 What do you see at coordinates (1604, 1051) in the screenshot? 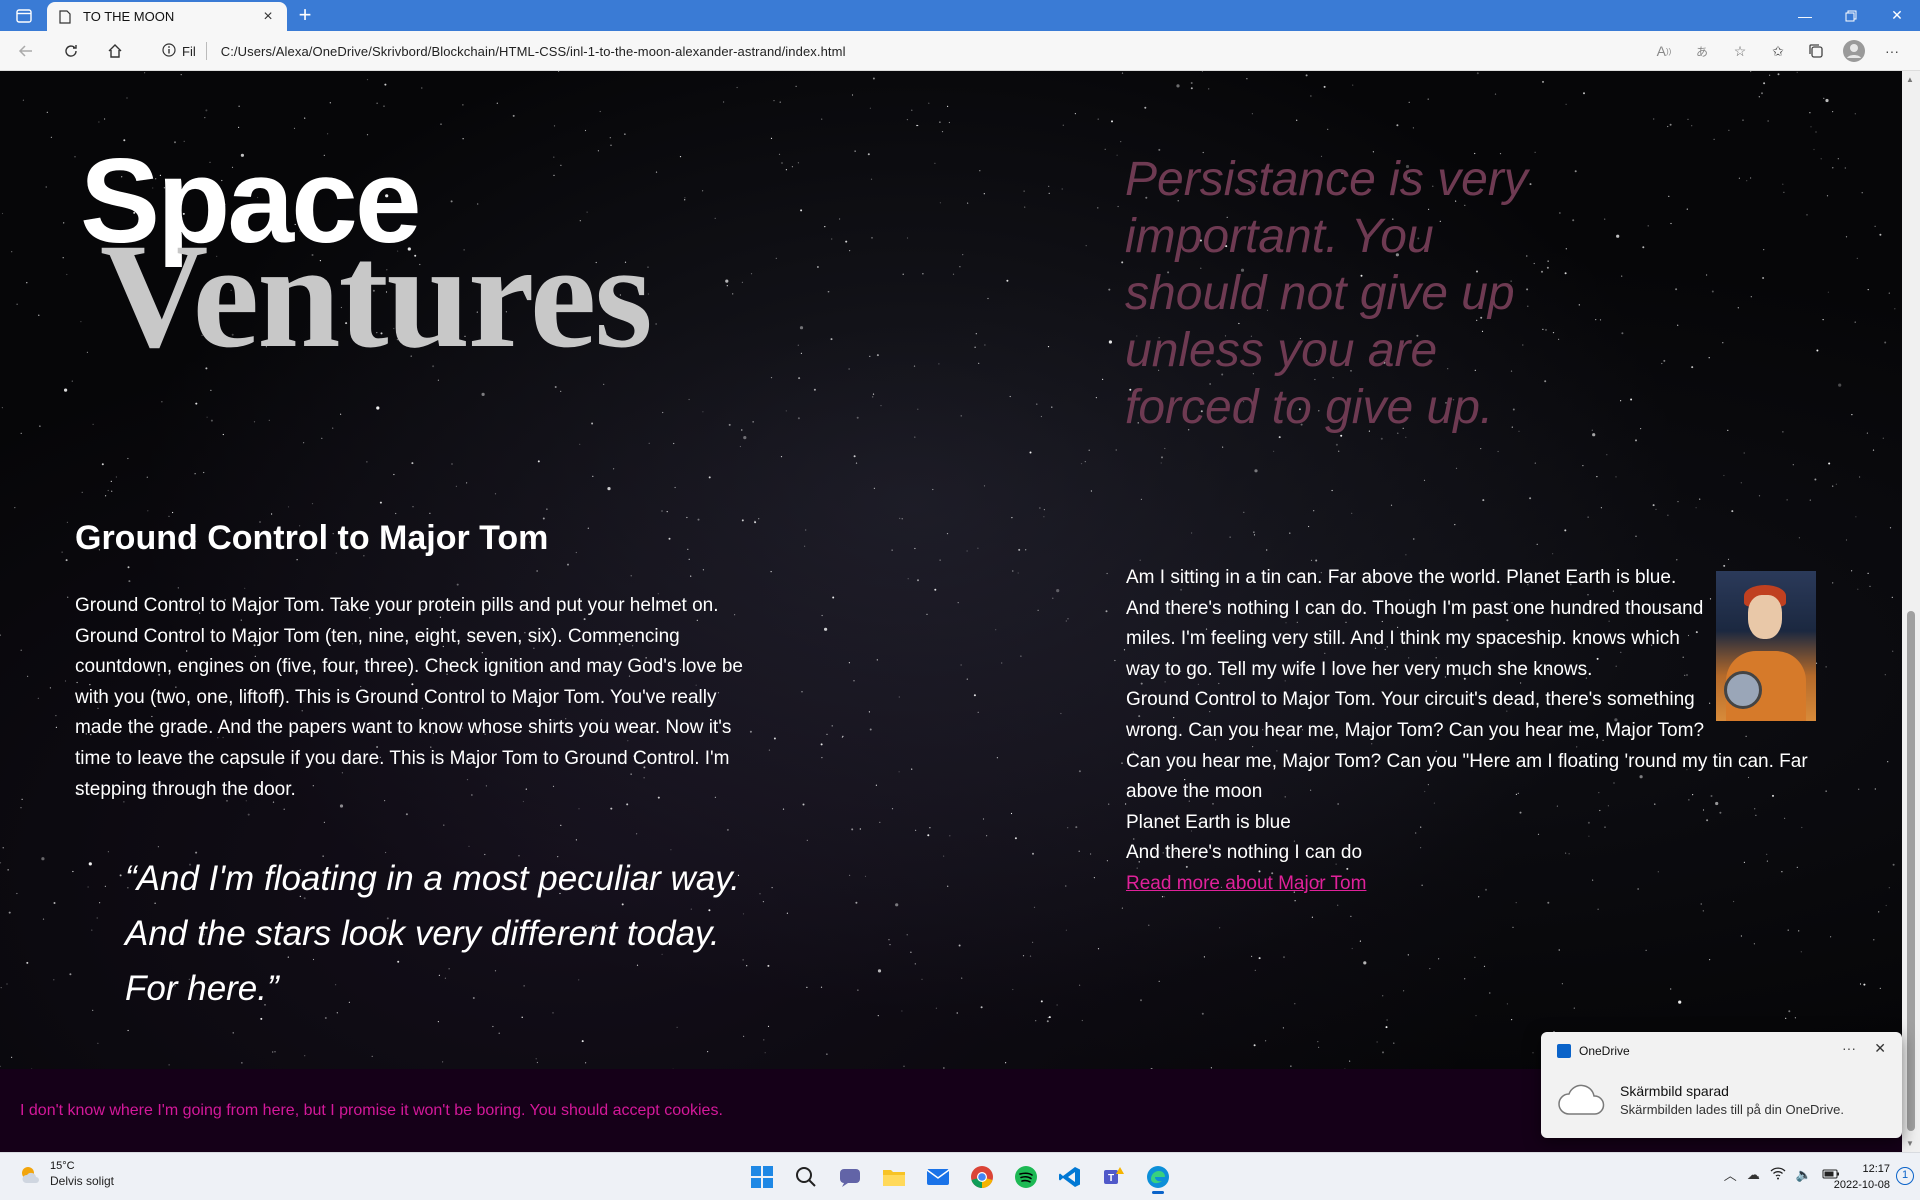
I see `toast-app-name: OneDrive` at bounding box center [1604, 1051].